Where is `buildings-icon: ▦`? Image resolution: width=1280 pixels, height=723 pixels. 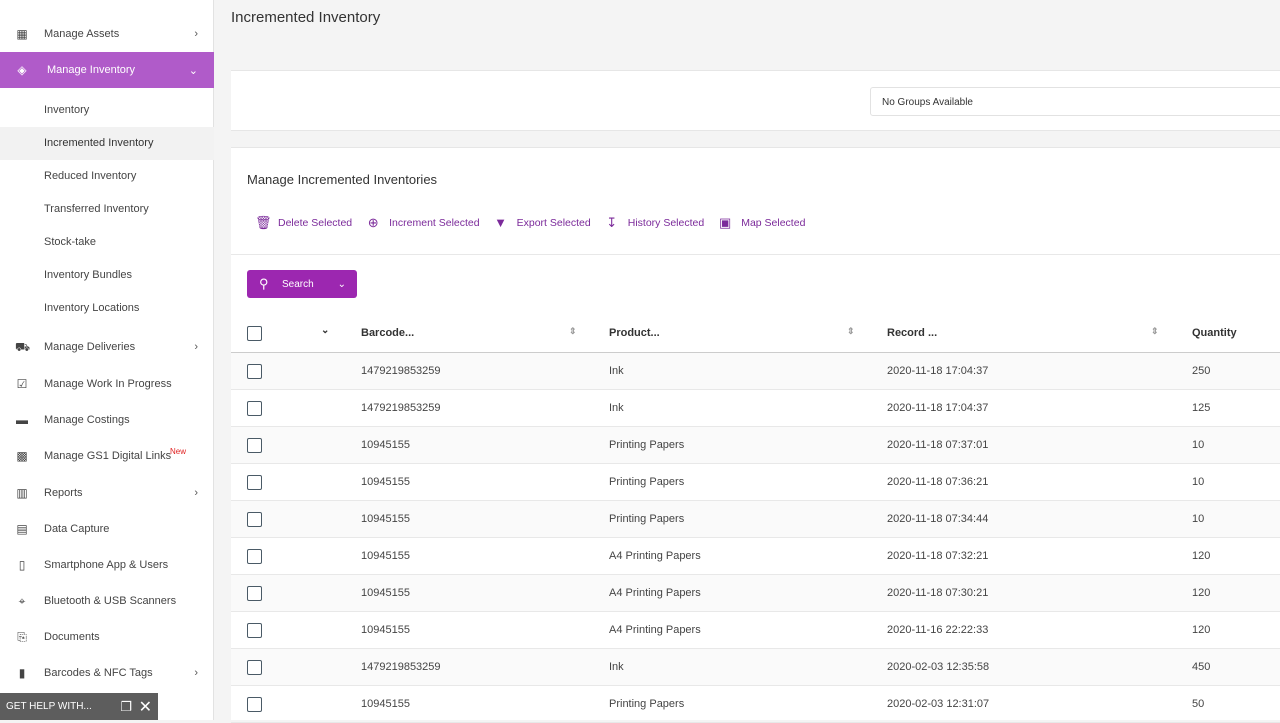
buildings-icon: ▦ is located at coordinates (22, 34).